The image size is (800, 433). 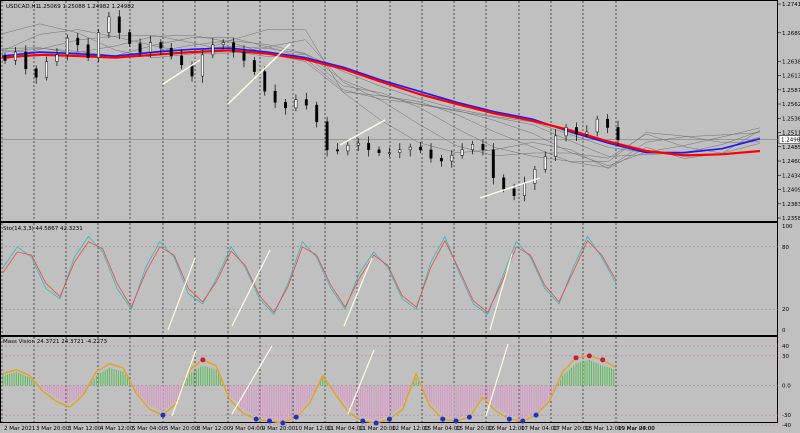 What do you see at coordinates (791, 176) in the screenshot?
I see `price-tick-label: 1.24345` at bounding box center [791, 176].